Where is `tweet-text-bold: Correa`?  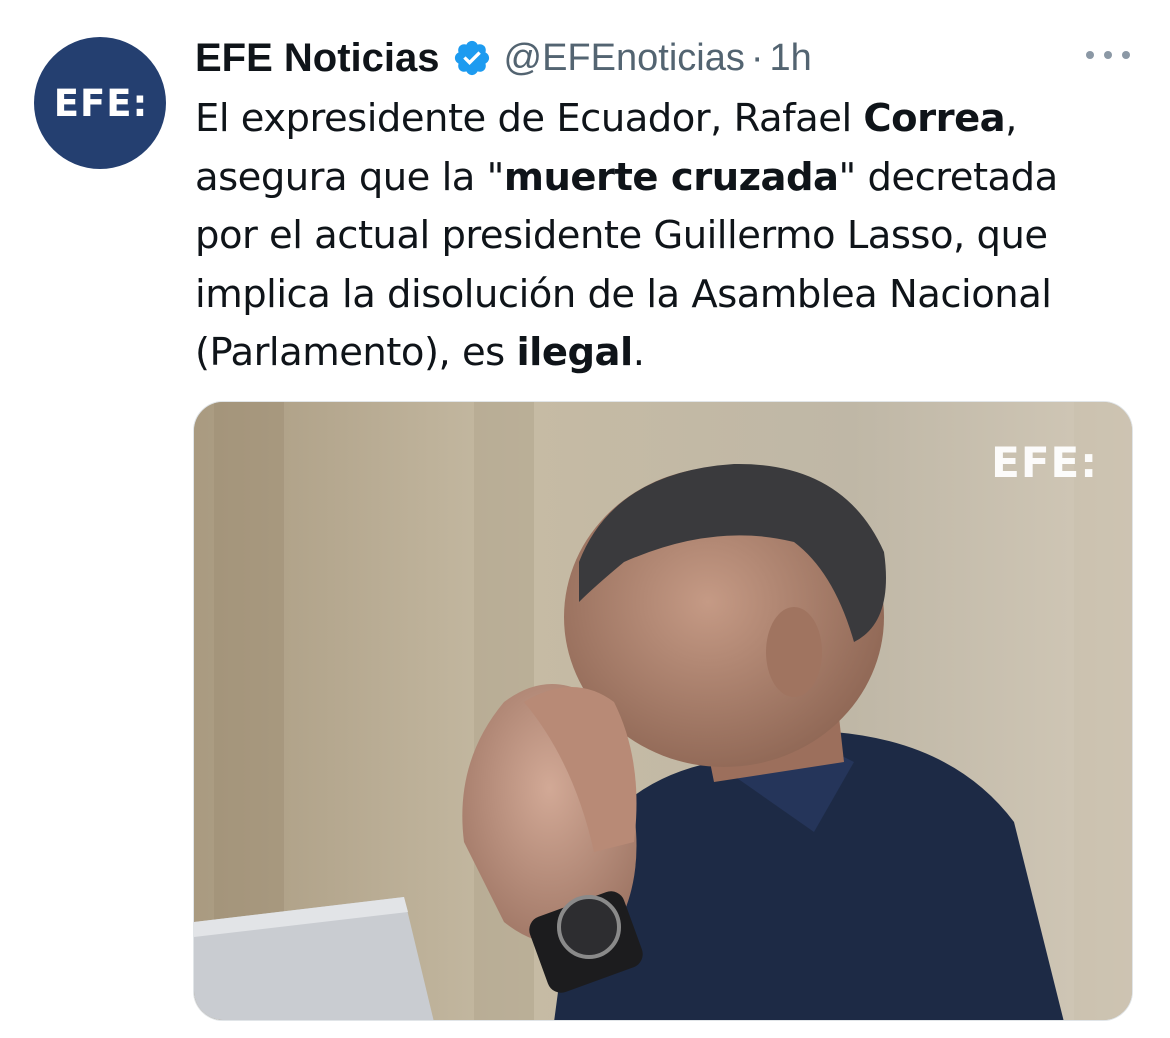
tweet-text-bold: Correa is located at coordinates (934, 118).